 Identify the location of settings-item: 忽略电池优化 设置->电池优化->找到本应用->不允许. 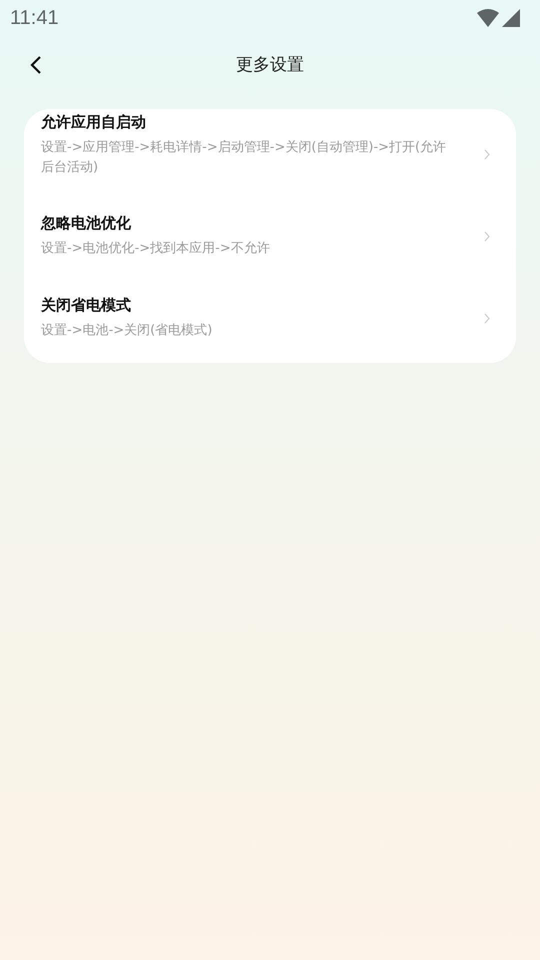
(270, 236).